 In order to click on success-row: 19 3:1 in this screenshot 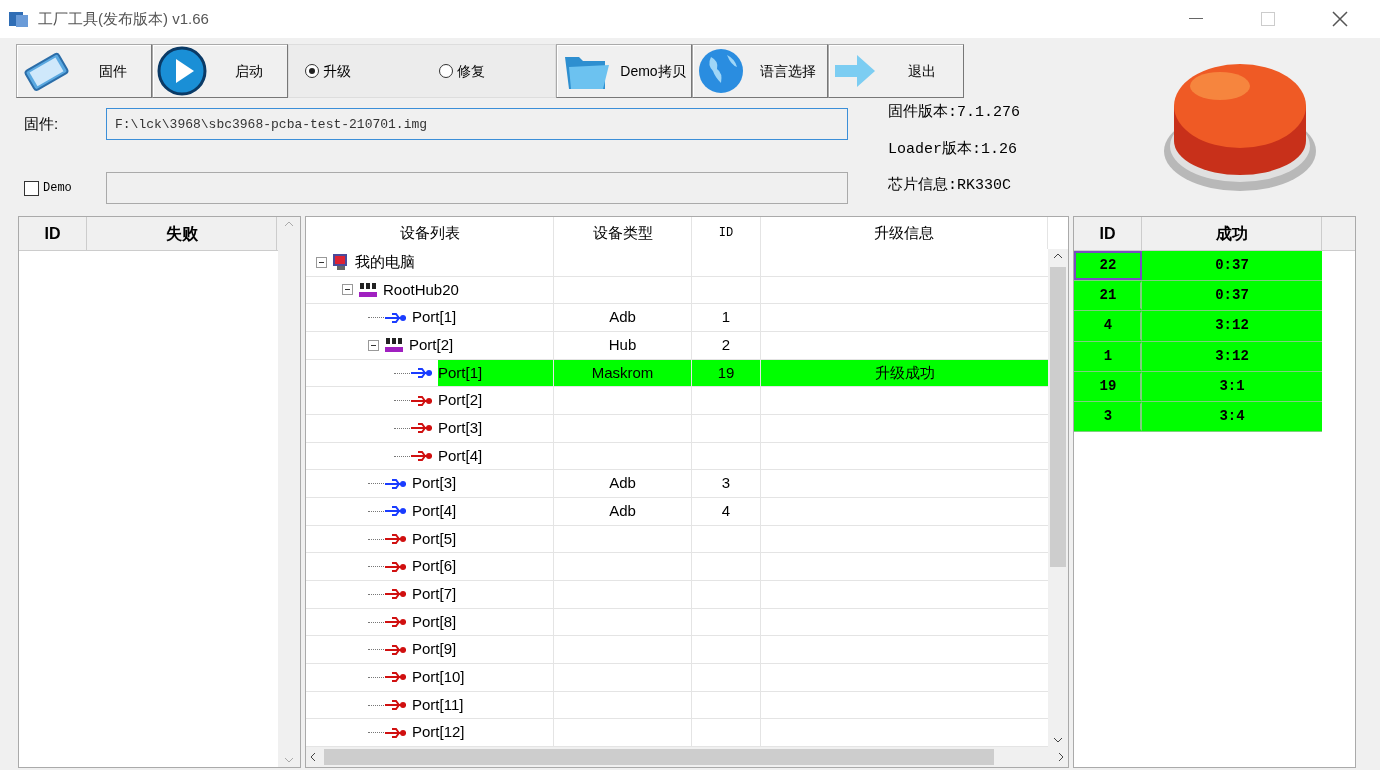, I will do `click(1198, 386)`.